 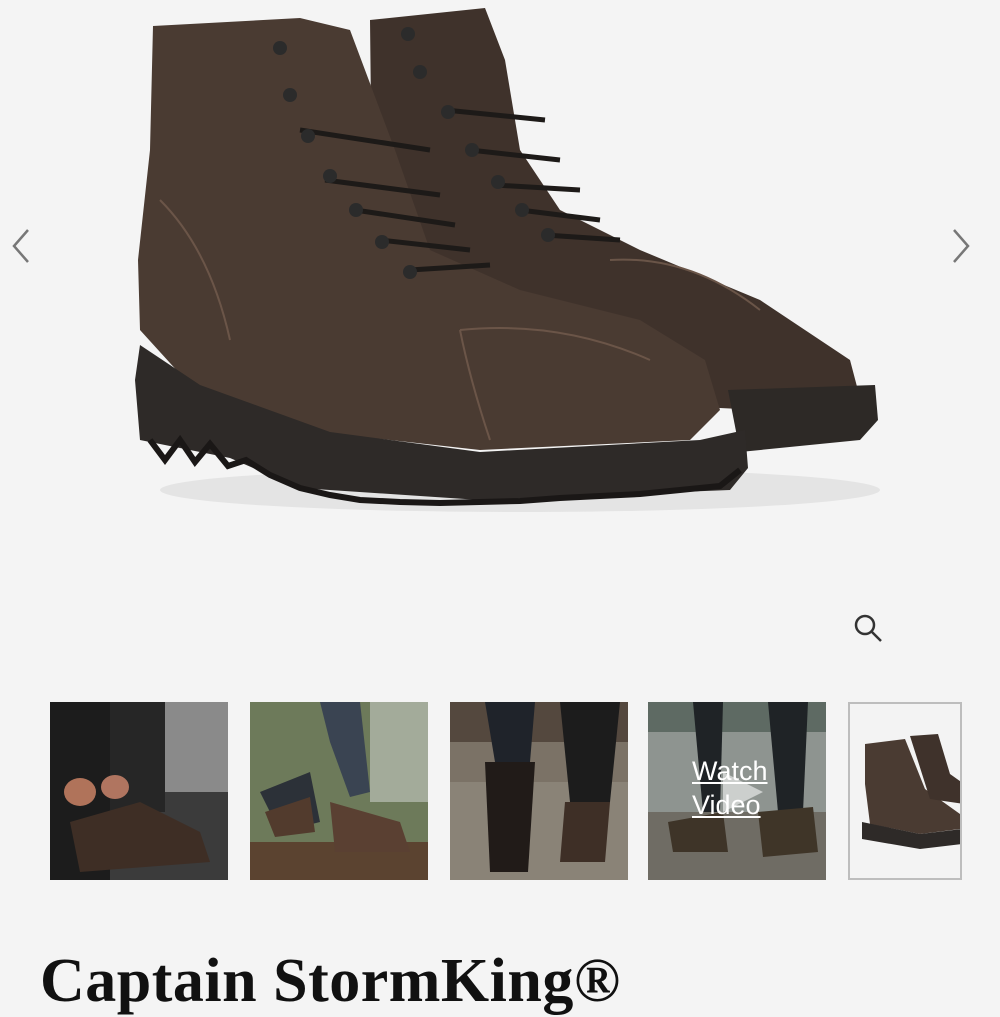 I want to click on product-title: Captain StormKing®, so click(x=330, y=981).